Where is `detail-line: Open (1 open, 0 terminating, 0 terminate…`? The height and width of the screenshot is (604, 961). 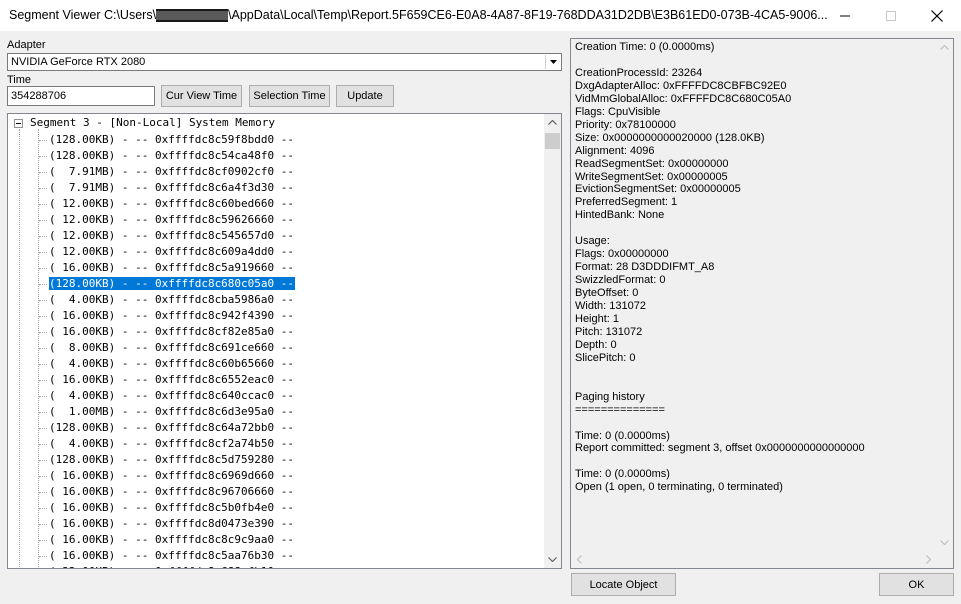
detail-line: Open (1 open, 0 terminating, 0 terminate… is located at coordinates (679, 487).